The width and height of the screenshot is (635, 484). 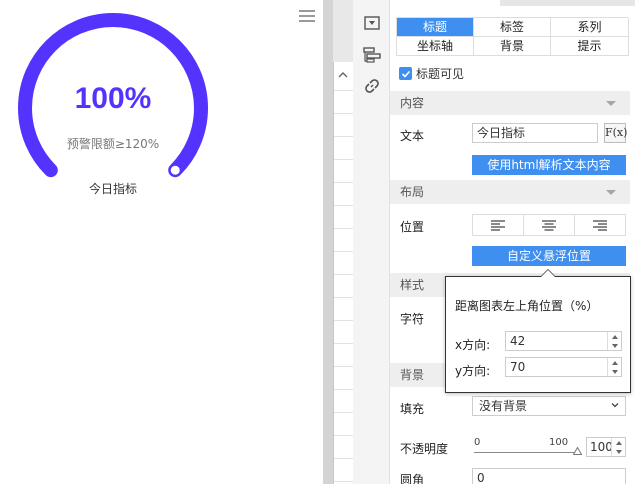 What do you see at coordinates (526, 452) in the screenshot?
I see `opacity-slider-track` at bounding box center [526, 452].